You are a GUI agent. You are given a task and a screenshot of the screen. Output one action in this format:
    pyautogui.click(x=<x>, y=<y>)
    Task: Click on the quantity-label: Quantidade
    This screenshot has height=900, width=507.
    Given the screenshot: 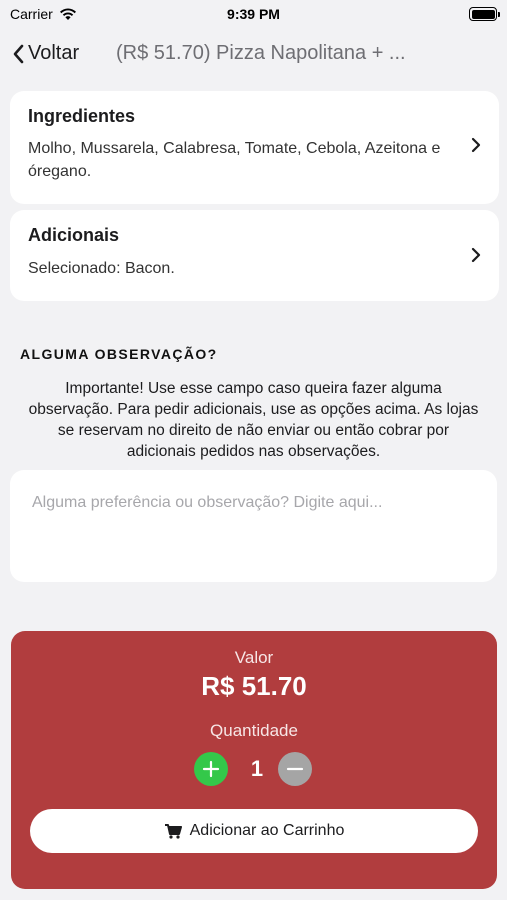 What is the action you would take?
    pyautogui.click(x=254, y=730)
    